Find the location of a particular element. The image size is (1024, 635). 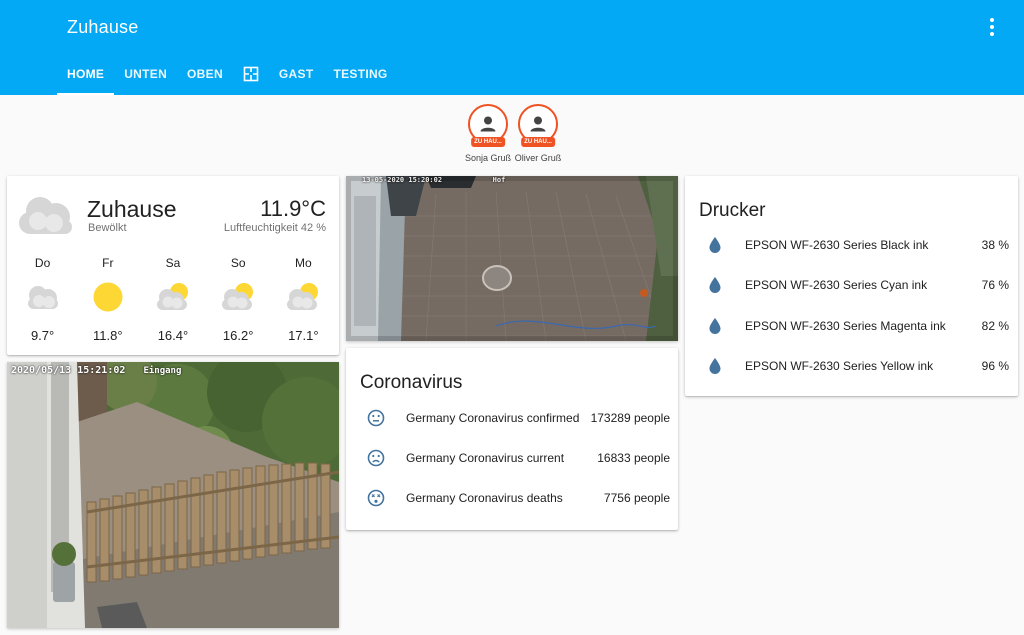

entity-row: Germany Coronavirus current 16833 people is located at coordinates (514, 458).